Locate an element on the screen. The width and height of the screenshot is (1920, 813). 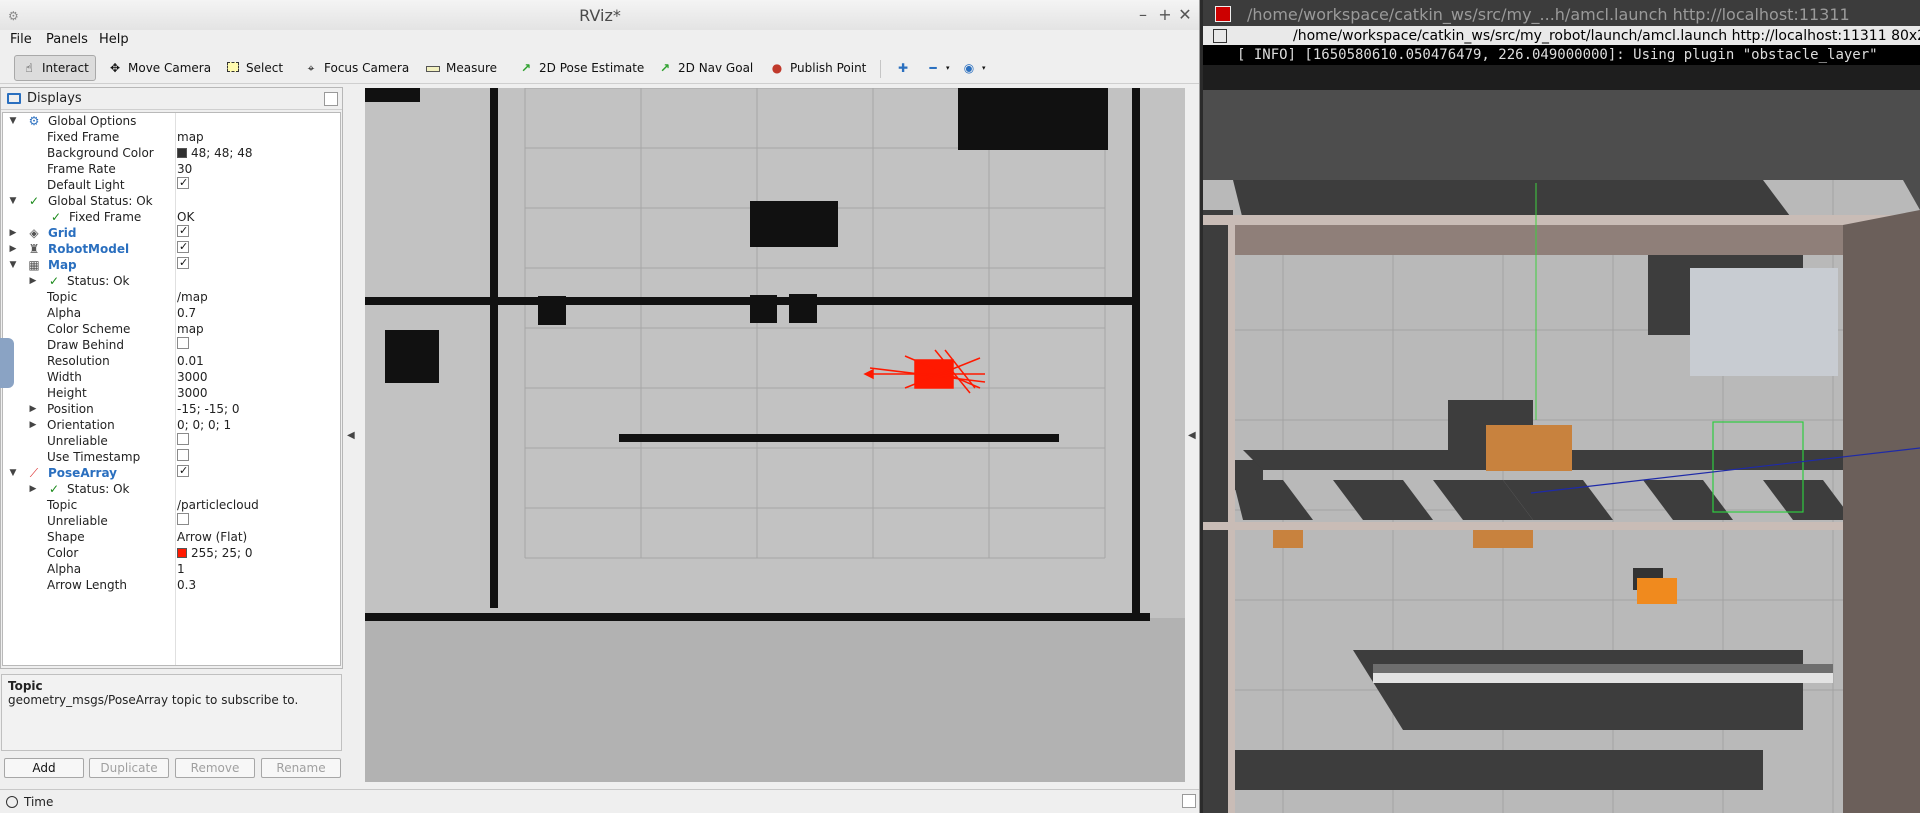
draw-behind-checkbox is located at coordinates (183, 343).